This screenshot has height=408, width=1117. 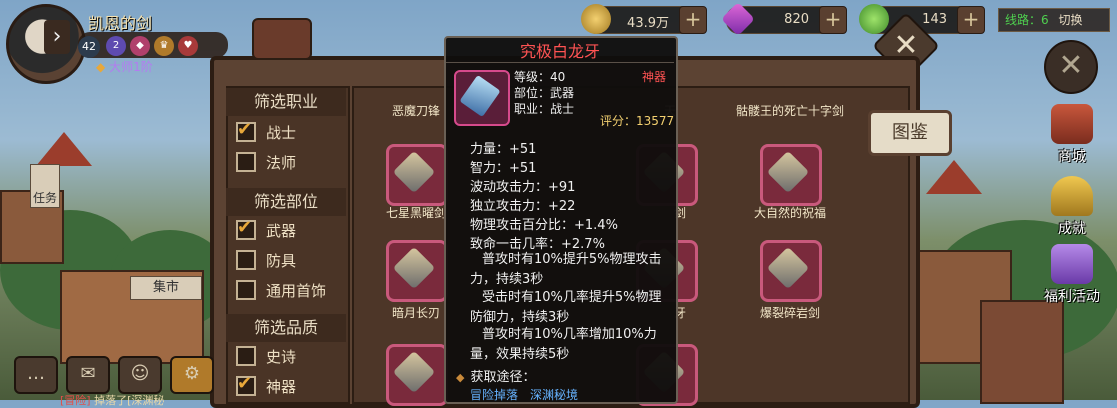 What do you see at coordinates (693, 20) in the screenshot?
I see `gold-add-button: +` at bounding box center [693, 20].